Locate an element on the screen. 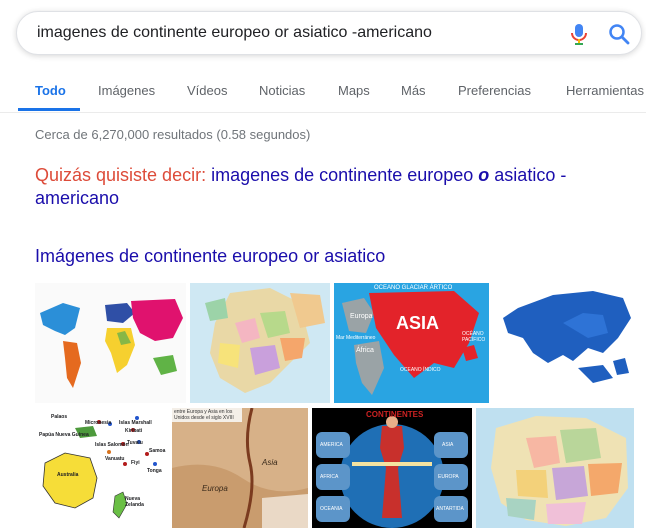 This screenshot has width=646, height=528. oceania-label-tuvalu: Tuvalu is located at coordinates (135, 443).